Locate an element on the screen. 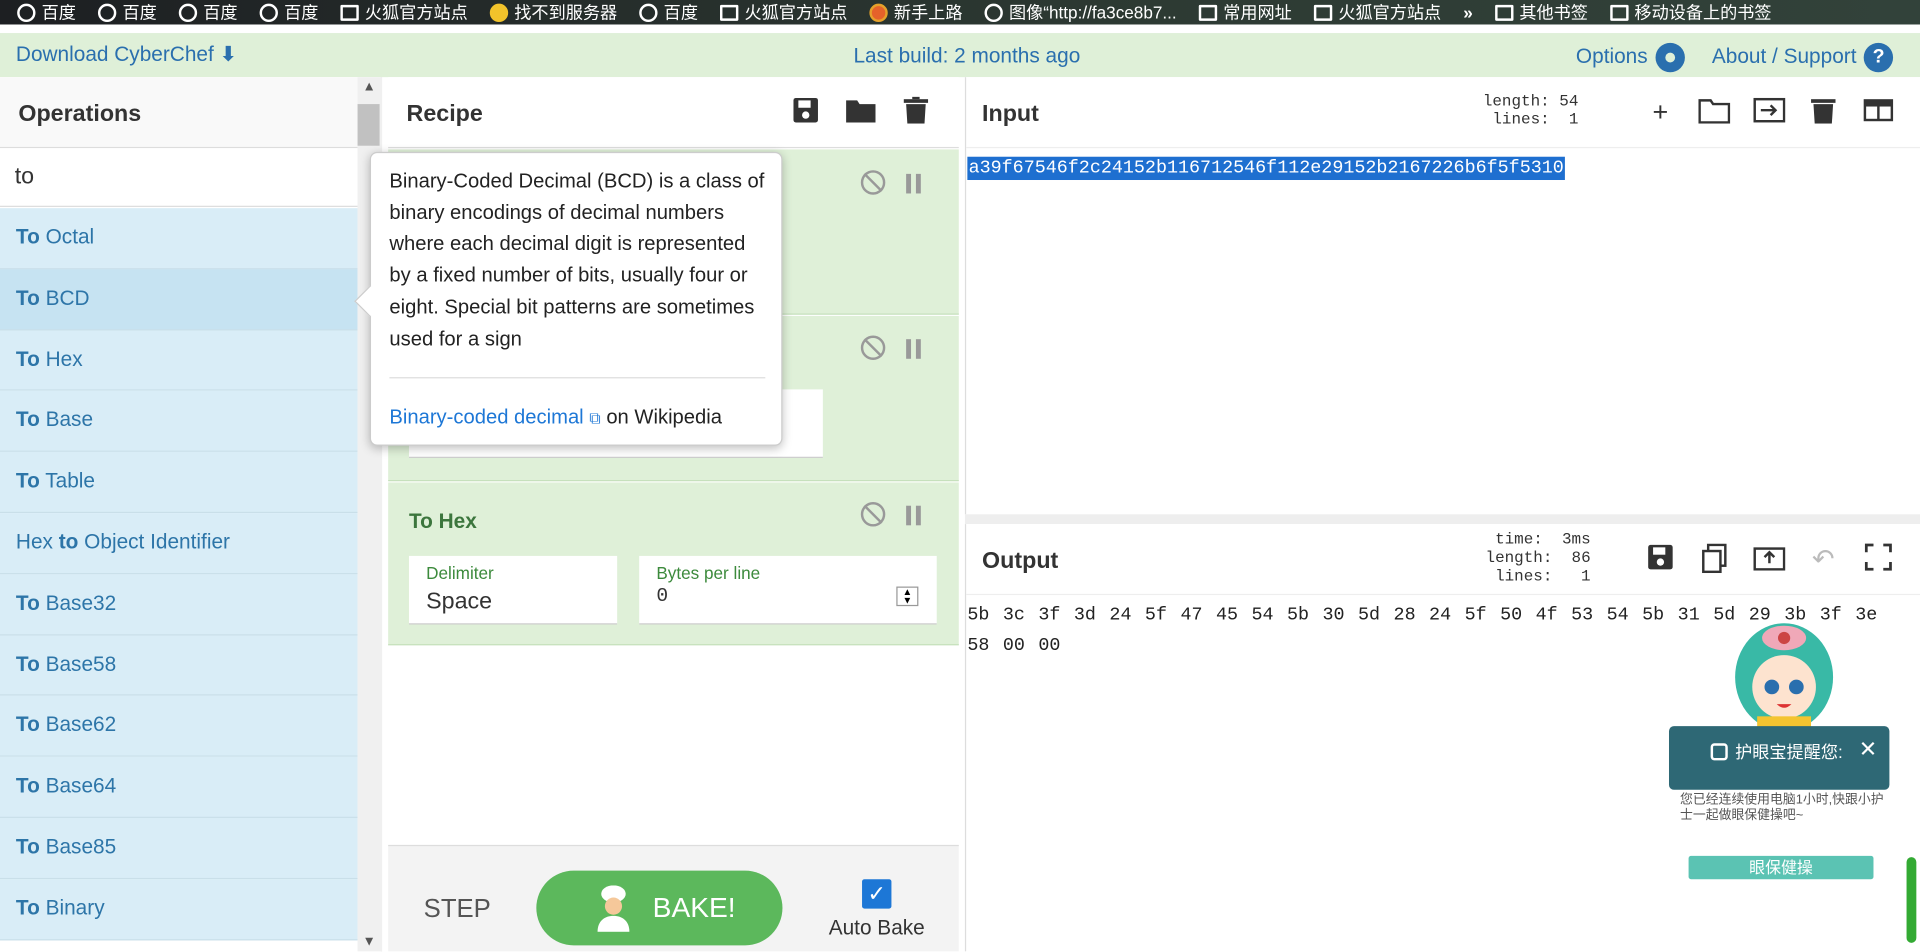 The height and width of the screenshot is (952, 1920). download-icon: ⬇ is located at coordinates (228, 54).